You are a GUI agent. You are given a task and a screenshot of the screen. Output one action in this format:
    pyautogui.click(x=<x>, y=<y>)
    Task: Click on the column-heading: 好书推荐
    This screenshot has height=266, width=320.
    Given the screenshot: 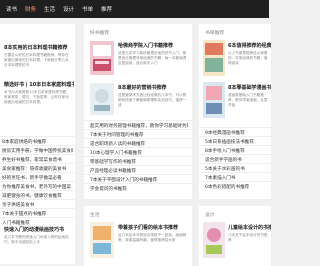 What is the action you would take?
    pyautogui.click(x=100, y=33)
    